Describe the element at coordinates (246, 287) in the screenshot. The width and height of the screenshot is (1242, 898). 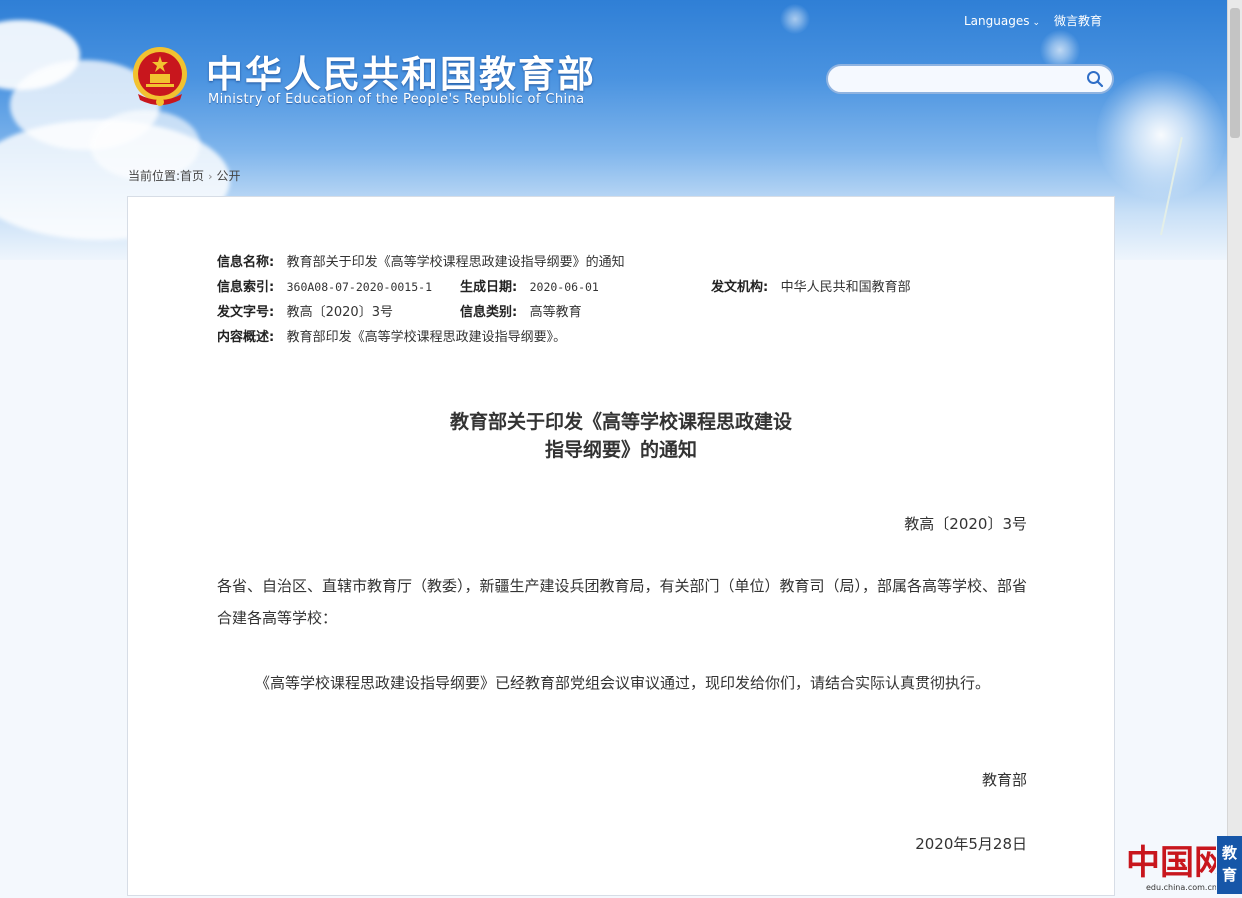
I see `info-index-label: 信息索引:` at that location.